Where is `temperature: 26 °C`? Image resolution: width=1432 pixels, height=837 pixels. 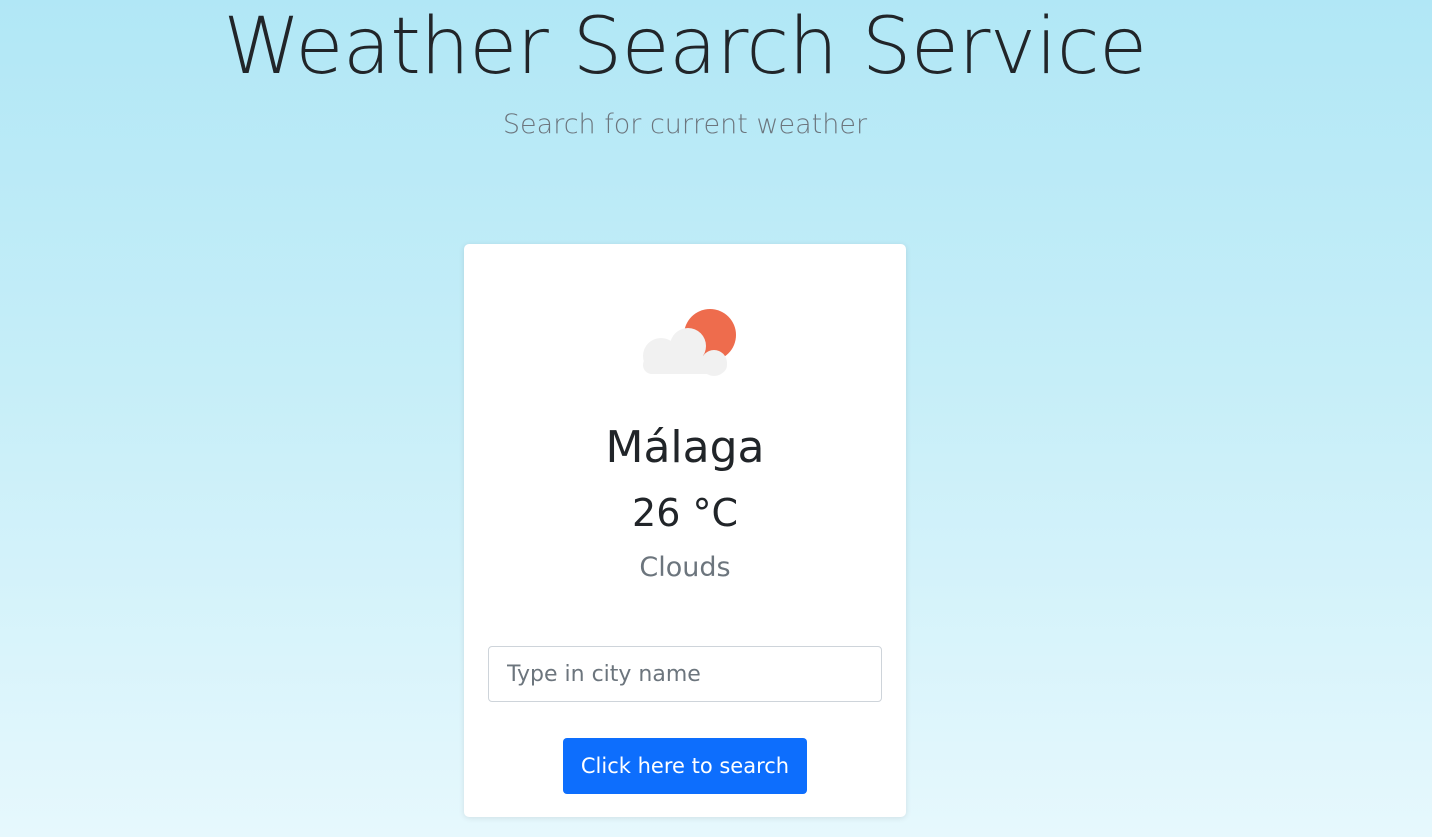
temperature: 26 °C is located at coordinates (685, 513).